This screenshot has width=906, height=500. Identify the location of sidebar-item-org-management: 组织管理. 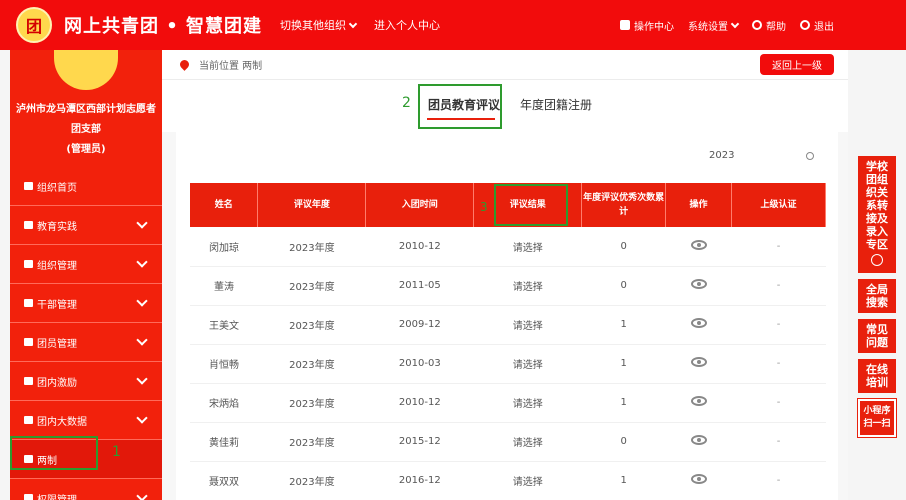
(86, 263).